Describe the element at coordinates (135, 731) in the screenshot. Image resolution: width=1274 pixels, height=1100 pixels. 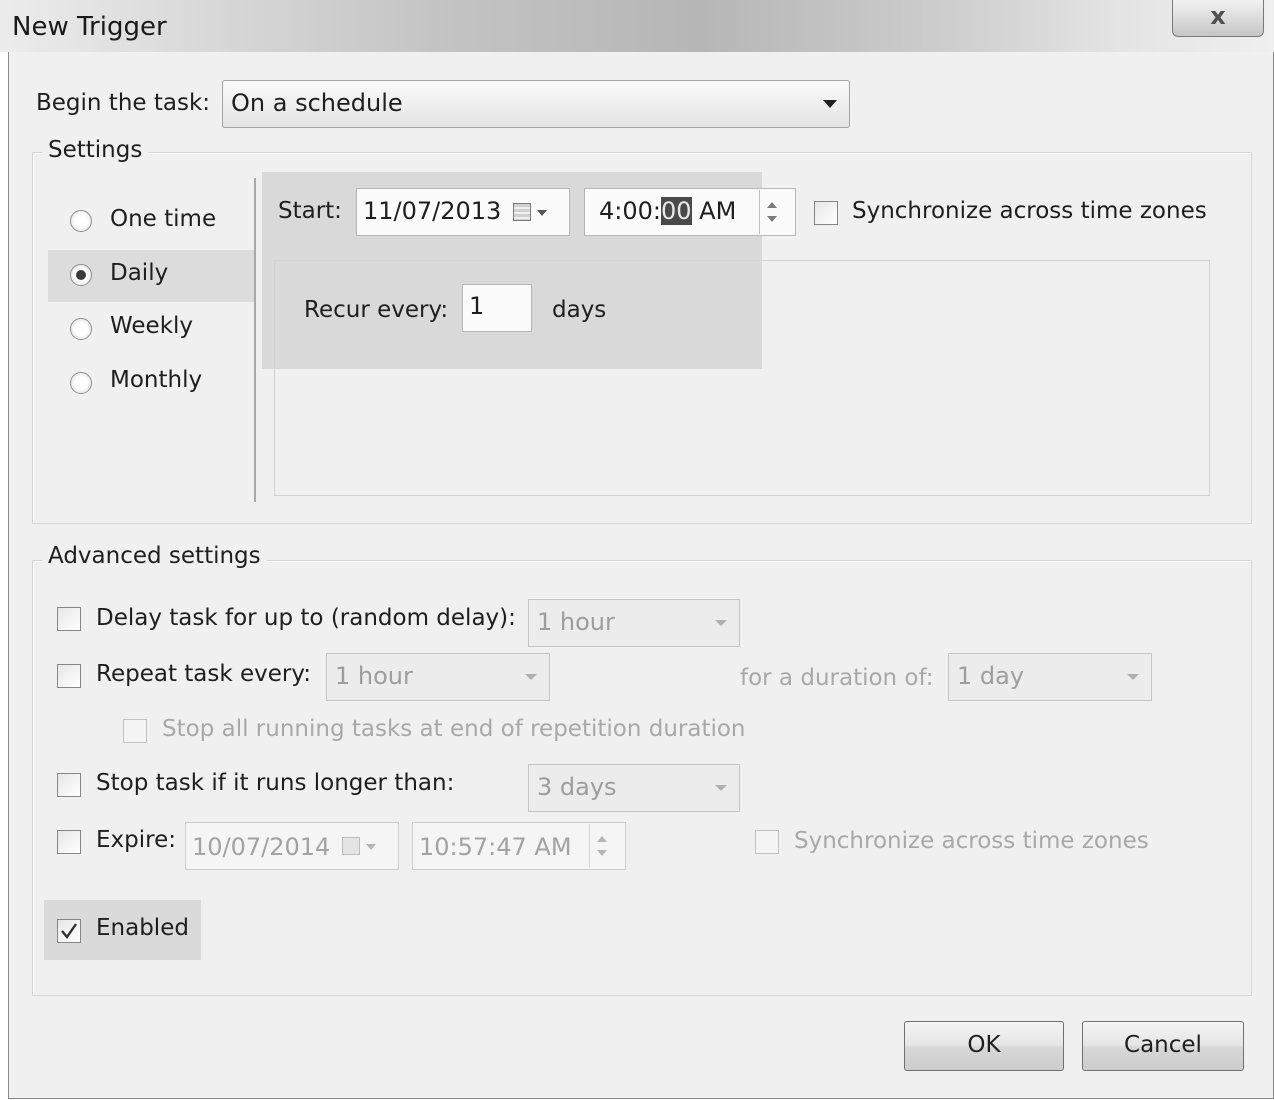
I see `stop-all-checkbox` at that location.